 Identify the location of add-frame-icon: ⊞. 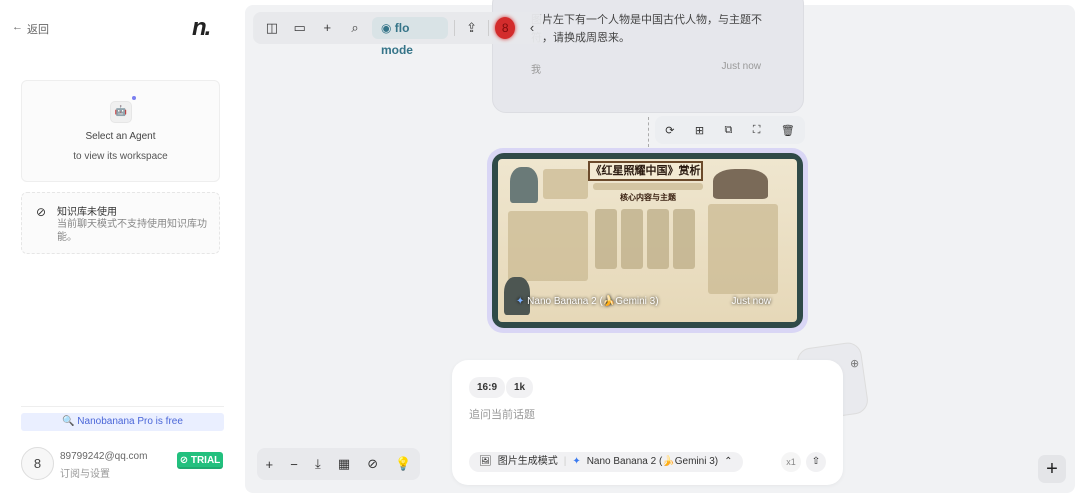
(699, 130).